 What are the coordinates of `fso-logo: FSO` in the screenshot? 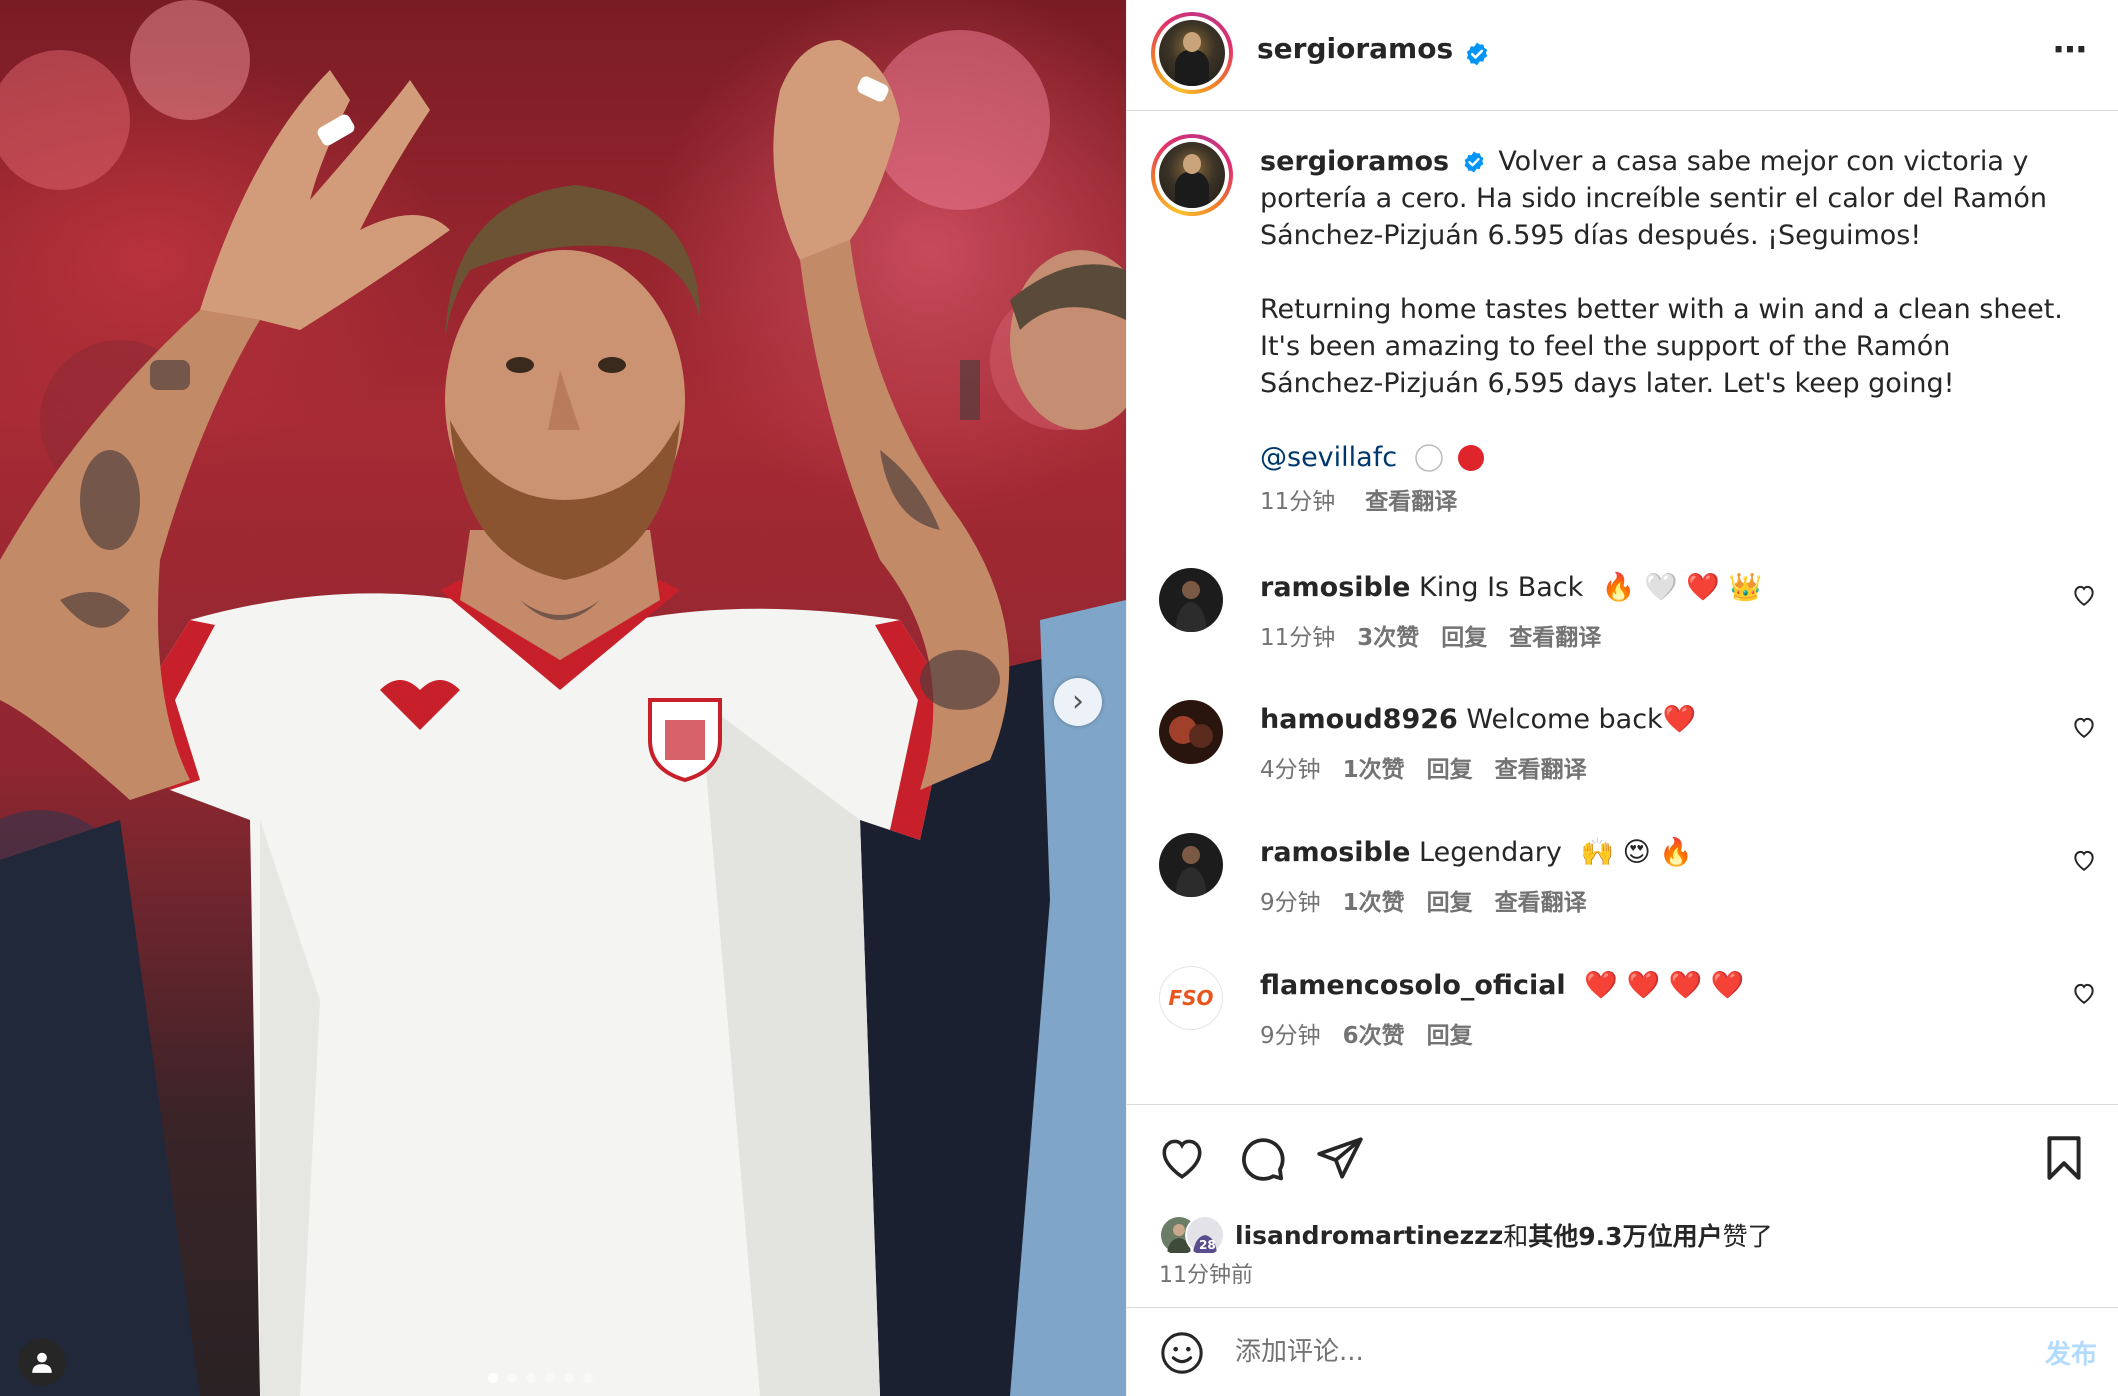 It's located at (1191, 998).